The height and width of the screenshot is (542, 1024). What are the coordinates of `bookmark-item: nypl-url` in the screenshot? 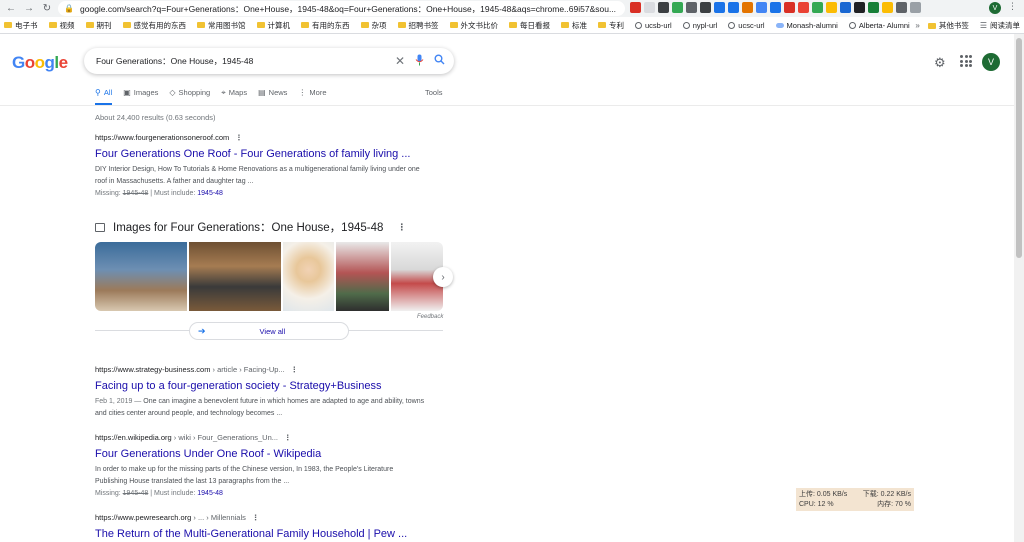 It's located at (699, 25).